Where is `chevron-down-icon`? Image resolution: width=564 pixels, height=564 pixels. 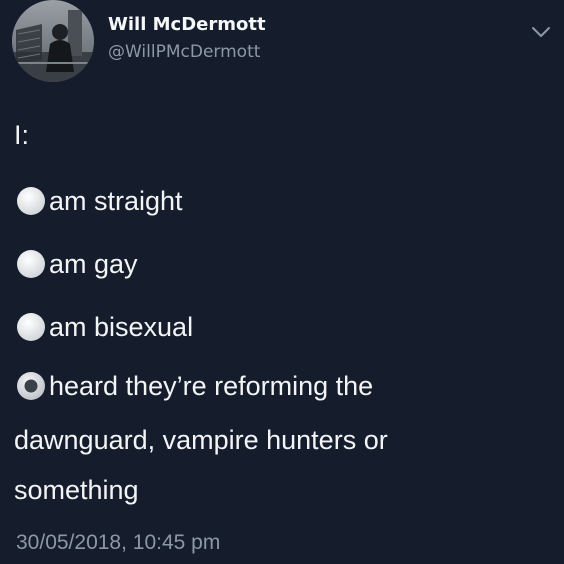 chevron-down-icon is located at coordinates (541, 32).